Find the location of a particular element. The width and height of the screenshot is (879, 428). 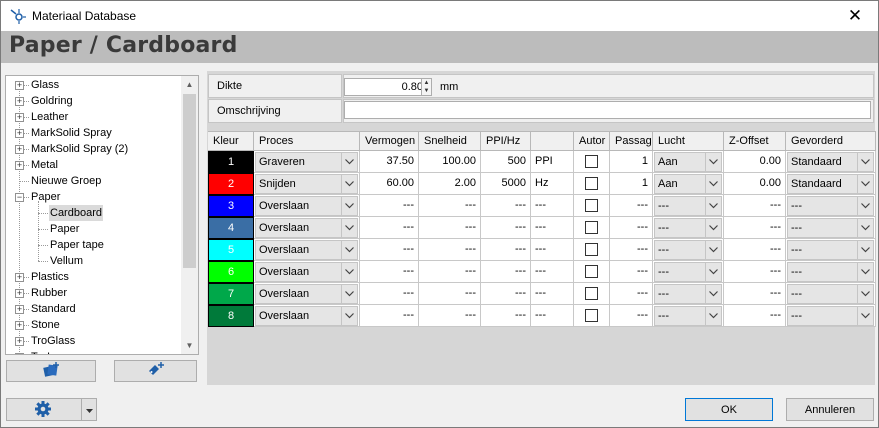

tree-item: + MarkSolid Spray is located at coordinates (94, 133).